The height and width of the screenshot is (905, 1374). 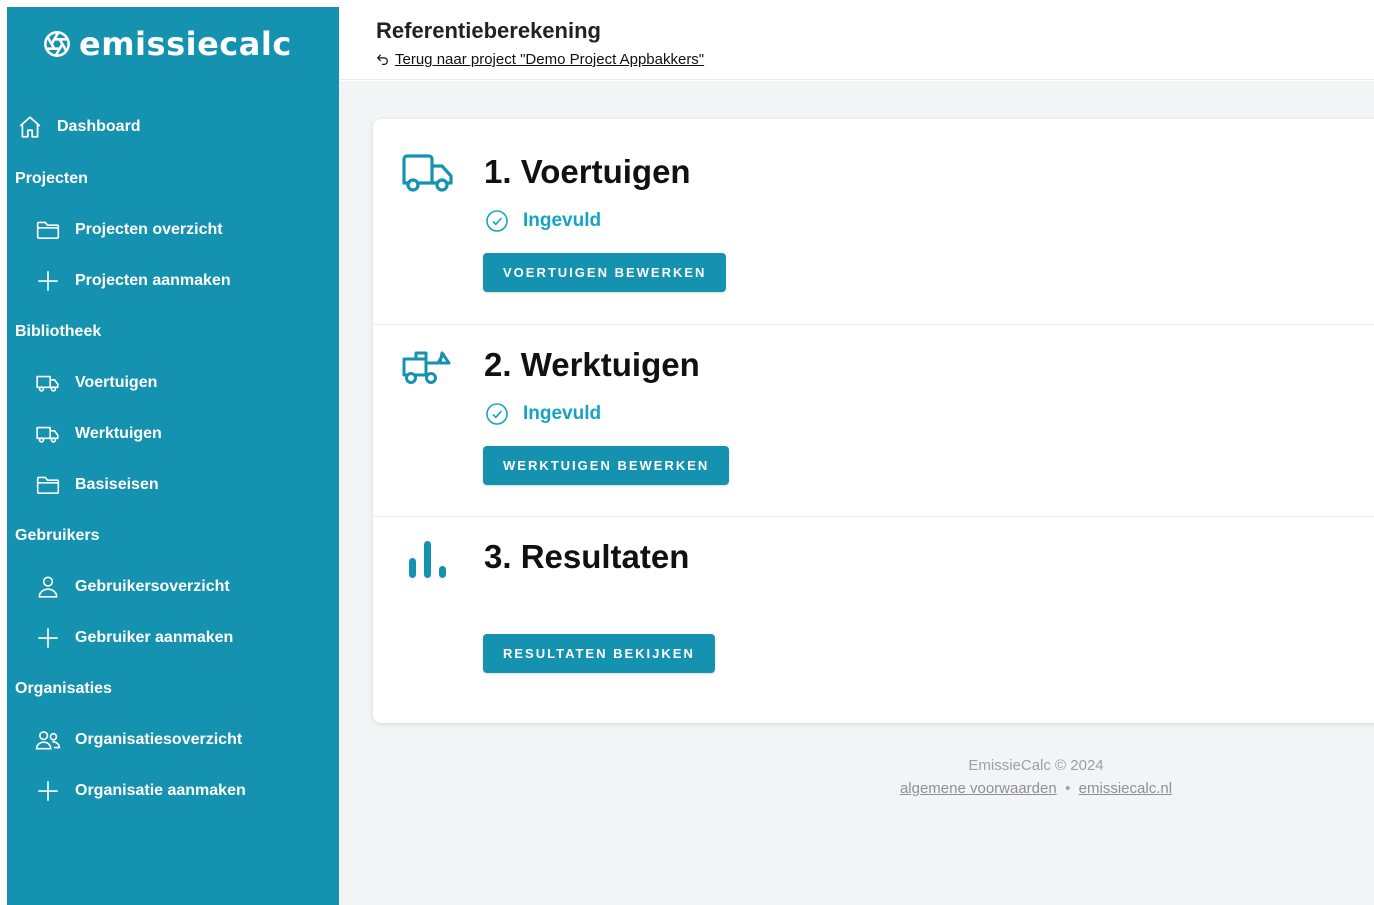 I want to click on sidebar-item-label: Gebruikersoverzicht, so click(x=152, y=586).